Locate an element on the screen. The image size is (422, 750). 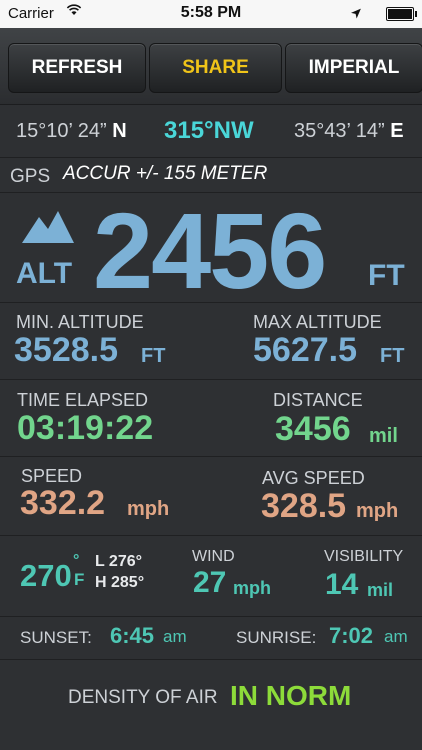
latitude-direction: N is located at coordinates (119, 131).